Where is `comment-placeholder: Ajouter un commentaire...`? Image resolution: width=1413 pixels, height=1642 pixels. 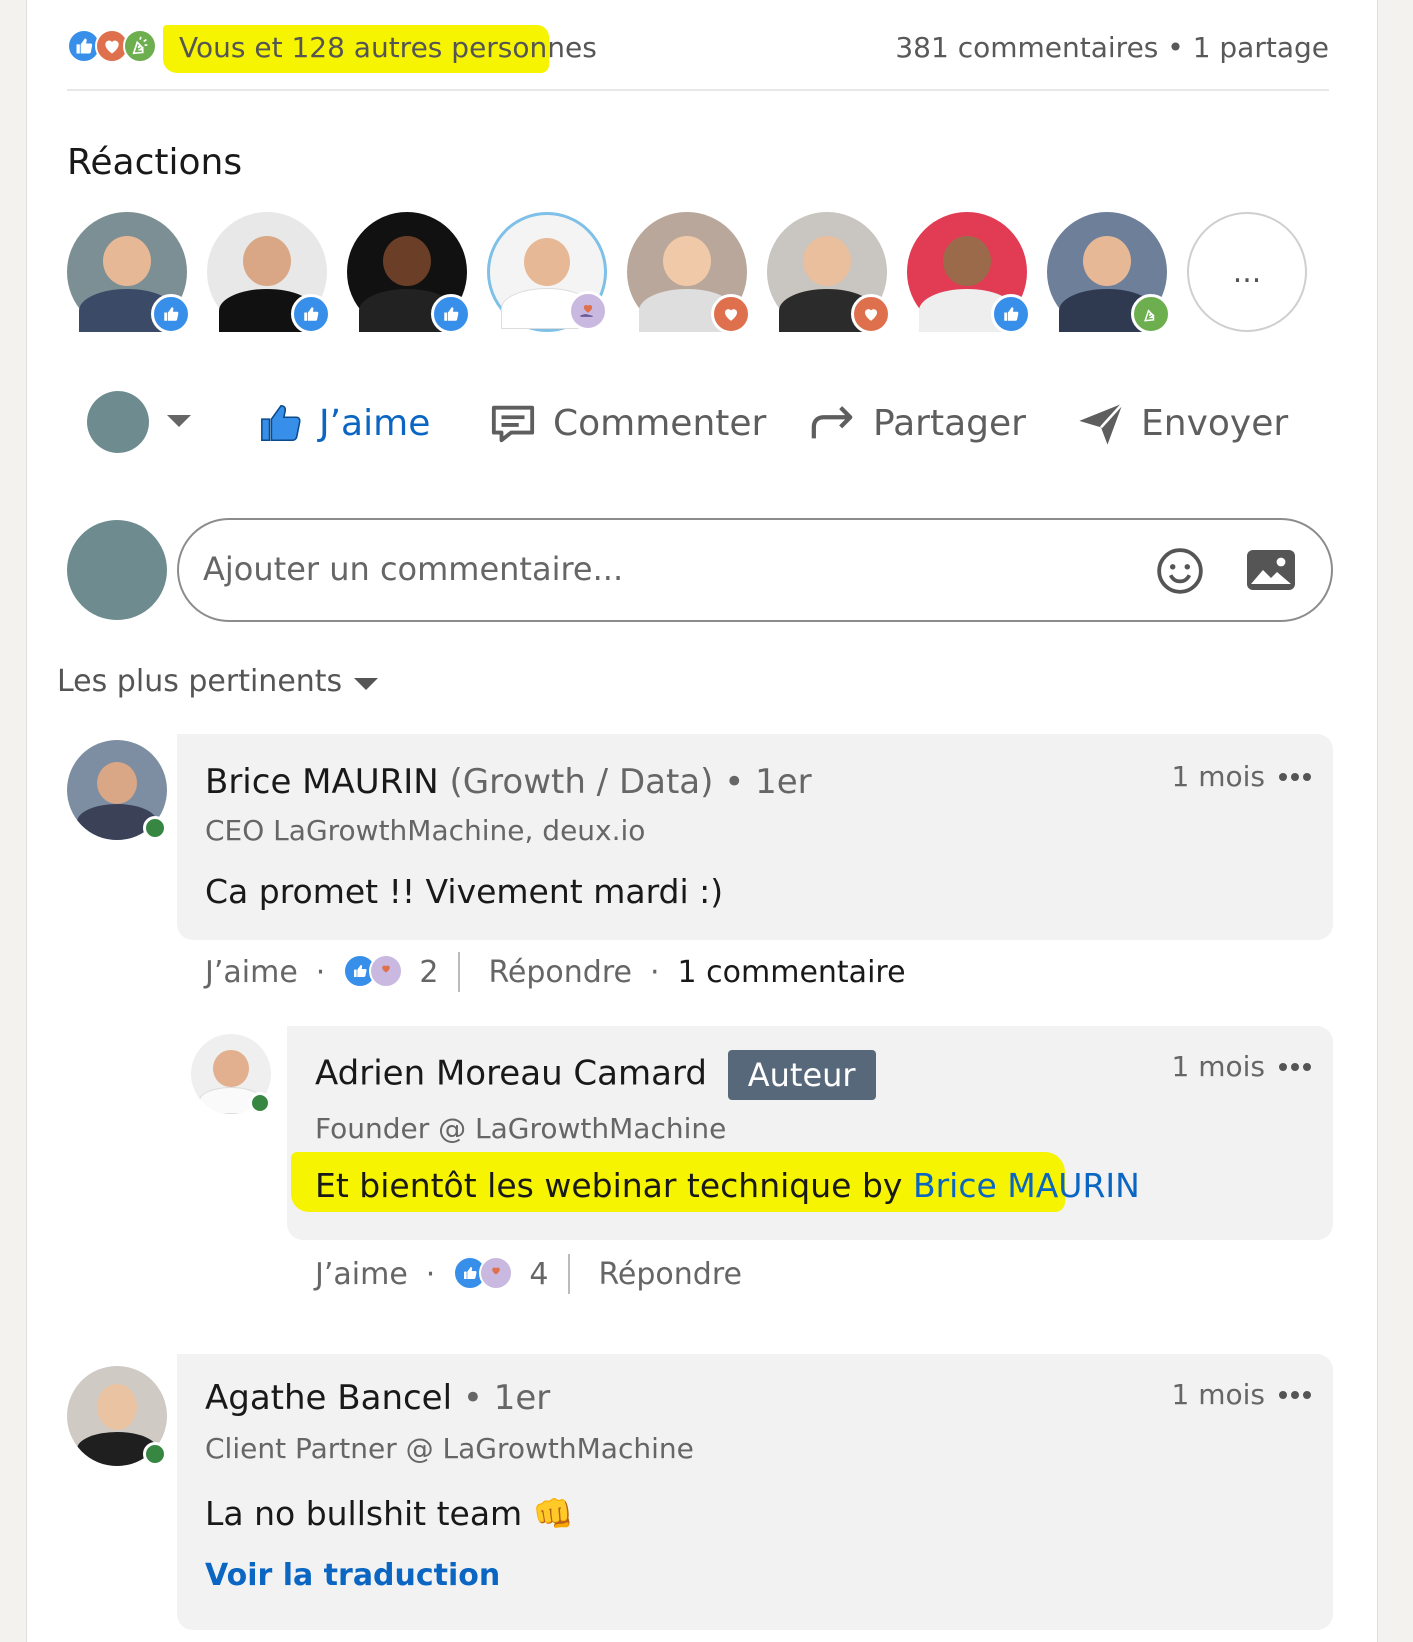
comment-placeholder: Ajouter un commentaire... is located at coordinates (413, 569).